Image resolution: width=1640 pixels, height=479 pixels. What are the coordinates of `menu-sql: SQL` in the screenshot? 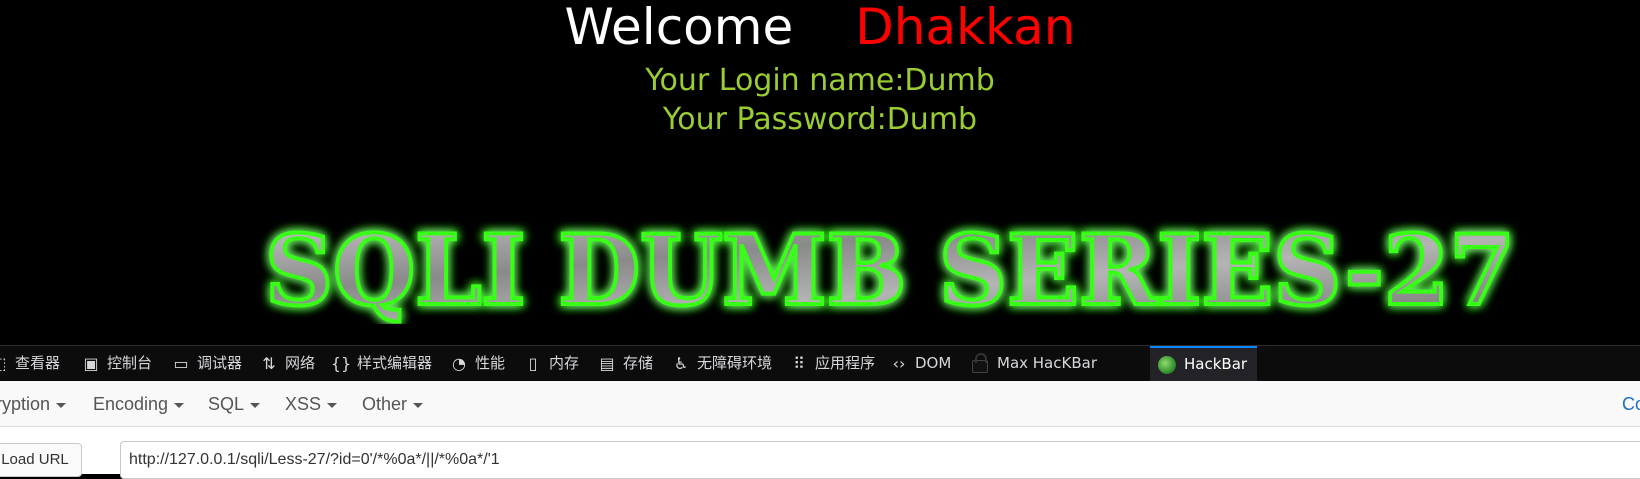 It's located at (234, 404).